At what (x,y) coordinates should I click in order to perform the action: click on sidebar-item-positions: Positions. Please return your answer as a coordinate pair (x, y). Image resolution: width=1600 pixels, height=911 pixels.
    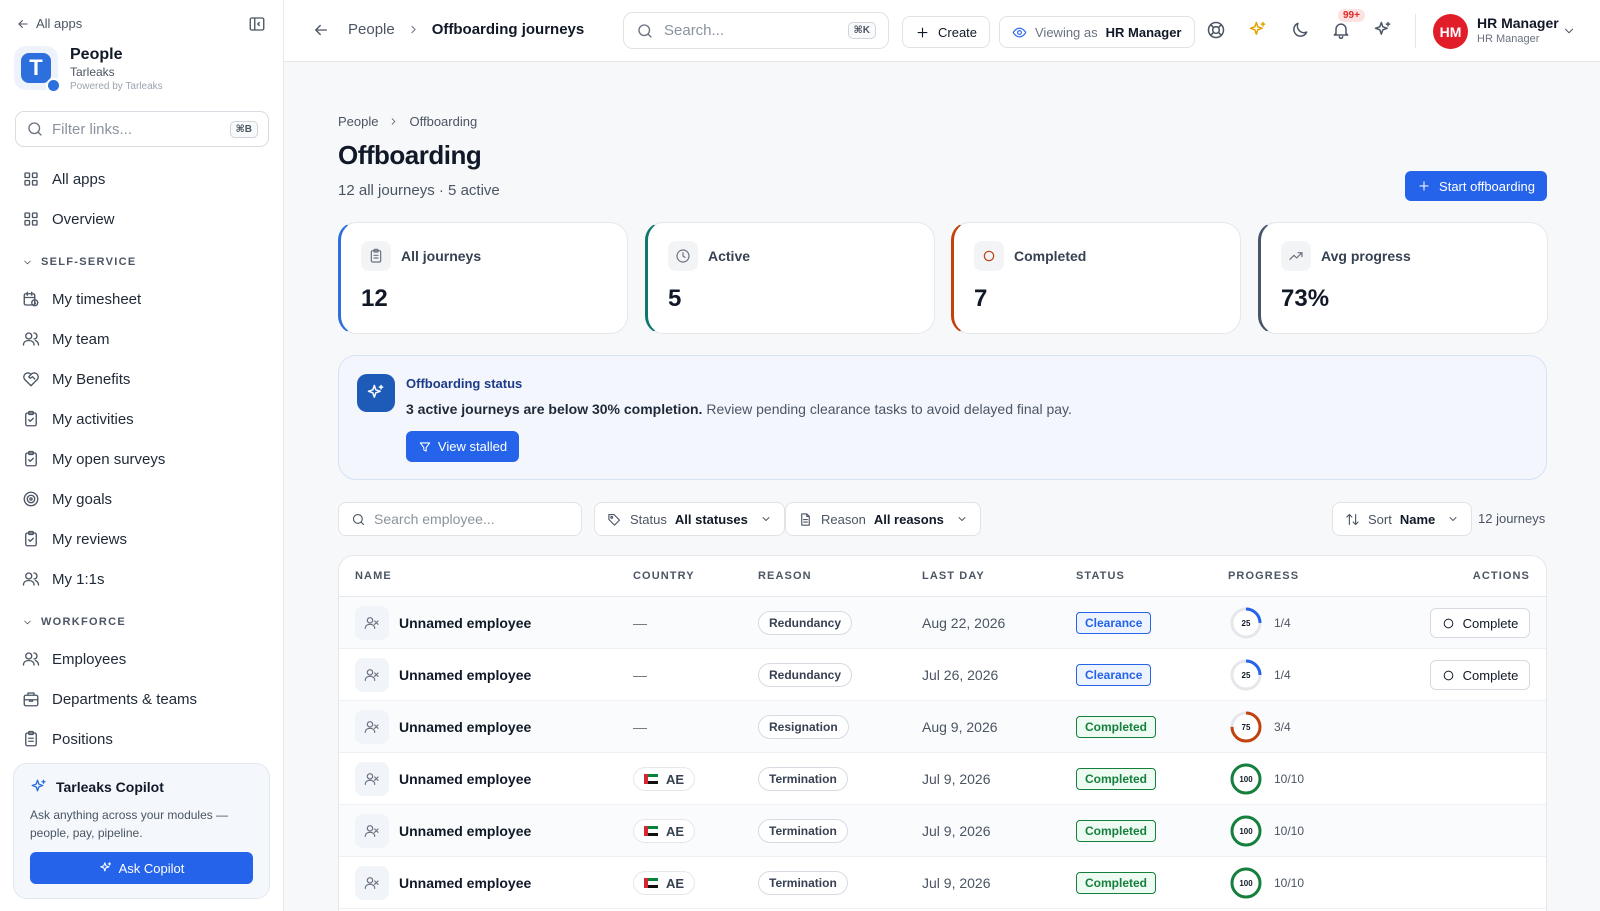
    Looking at the image, I should click on (142, 739).